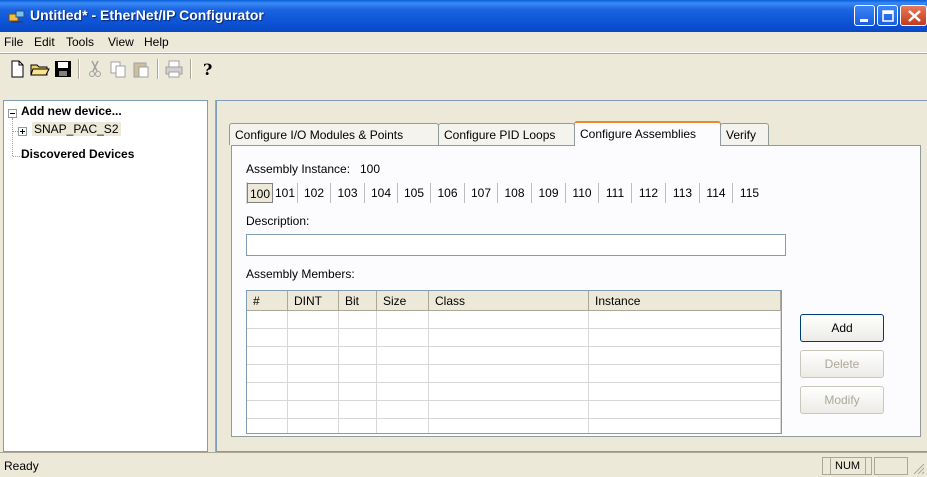 This screenshot has height=477, width=927. Describe the element at coordinates (141, 69) in the screenshot. I see `paste-icon` at that location.